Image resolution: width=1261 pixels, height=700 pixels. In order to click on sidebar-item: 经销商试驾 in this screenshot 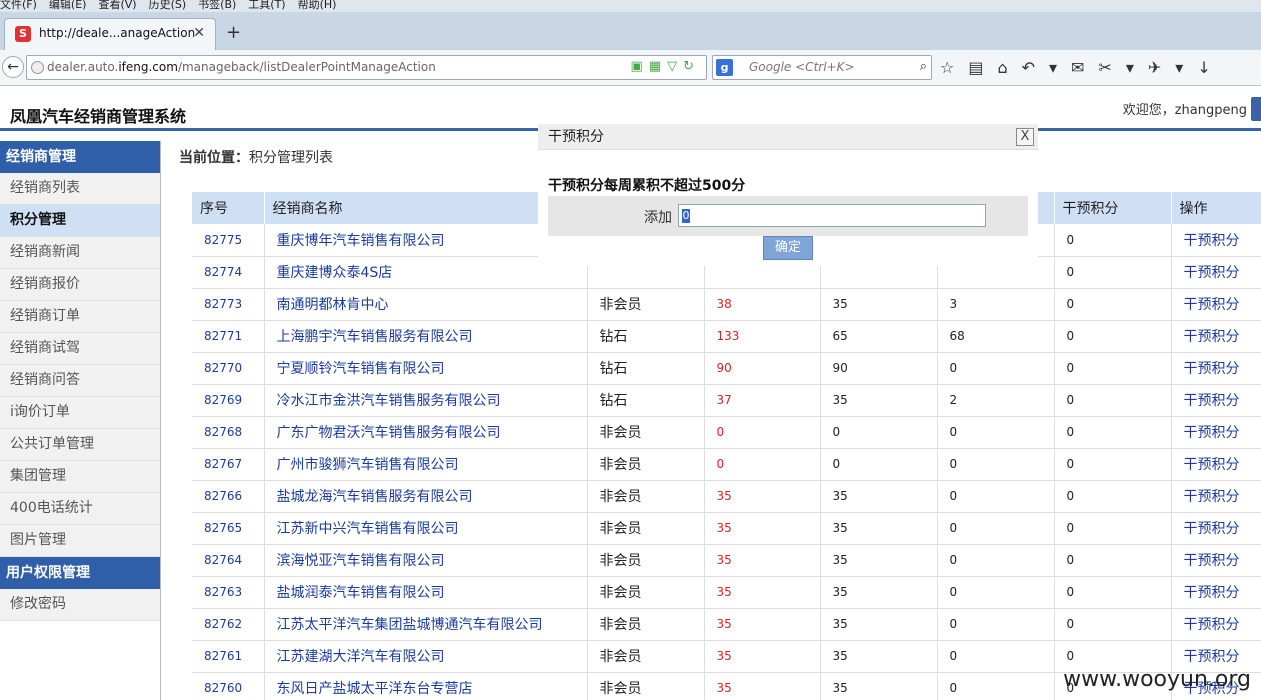, I will do `click(80, 349)`.